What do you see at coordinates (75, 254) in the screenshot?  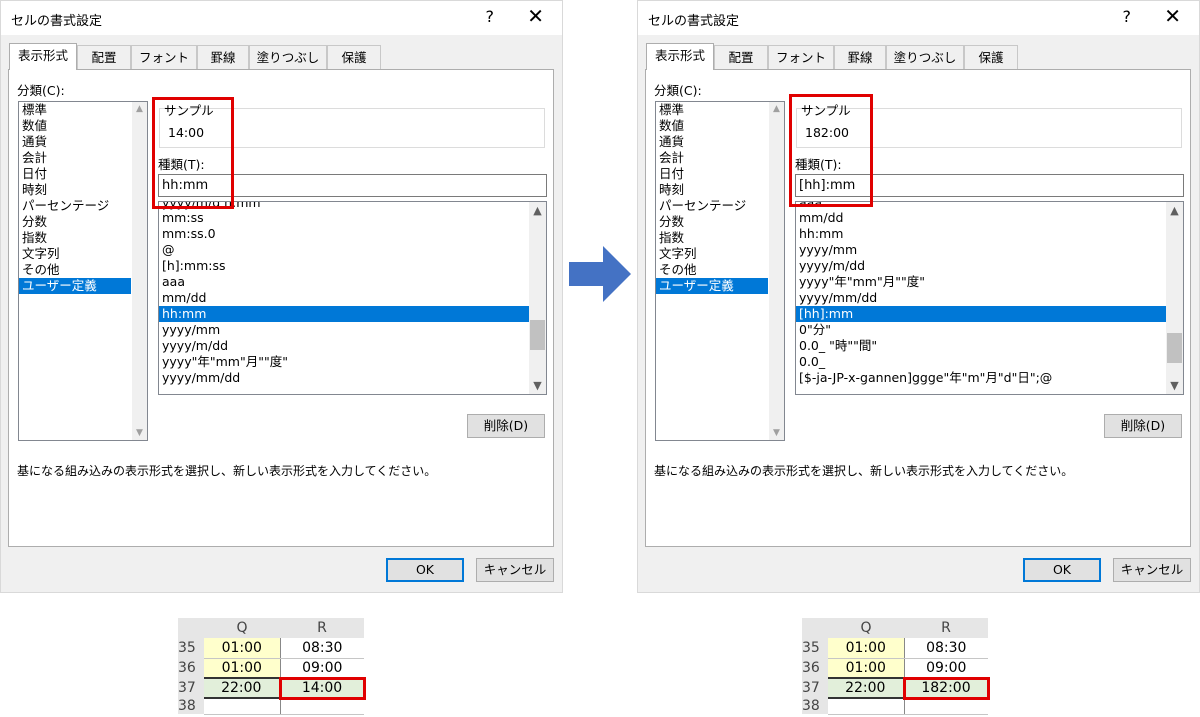 I see `category-item: 文字列` at bounding box center [75, 254].